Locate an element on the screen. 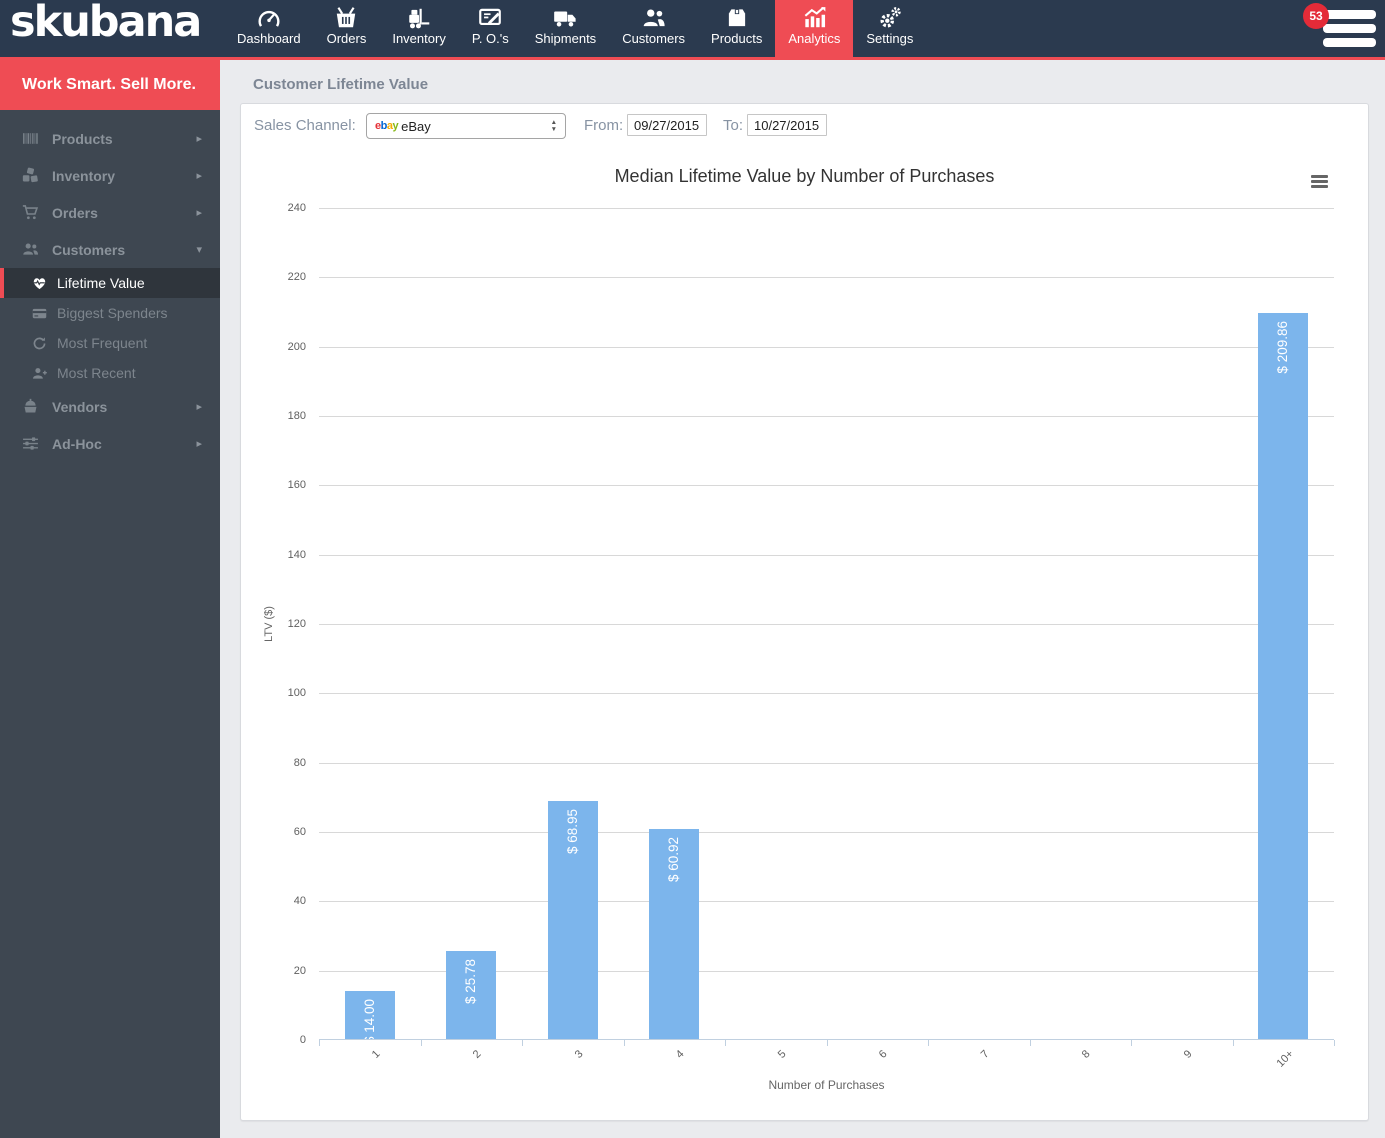 This screenshot has height=1138, width=1385. x-axis-tick-label: 10+ is located at coordinates (1285, 1059).